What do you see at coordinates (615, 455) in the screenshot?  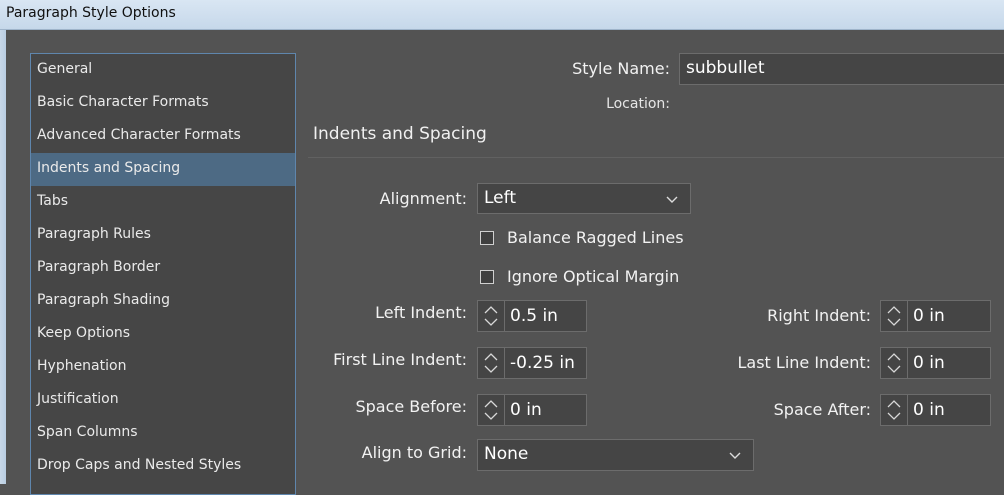 I see `align-to-grid-dropdown: None` at bounding box center [615, 455].